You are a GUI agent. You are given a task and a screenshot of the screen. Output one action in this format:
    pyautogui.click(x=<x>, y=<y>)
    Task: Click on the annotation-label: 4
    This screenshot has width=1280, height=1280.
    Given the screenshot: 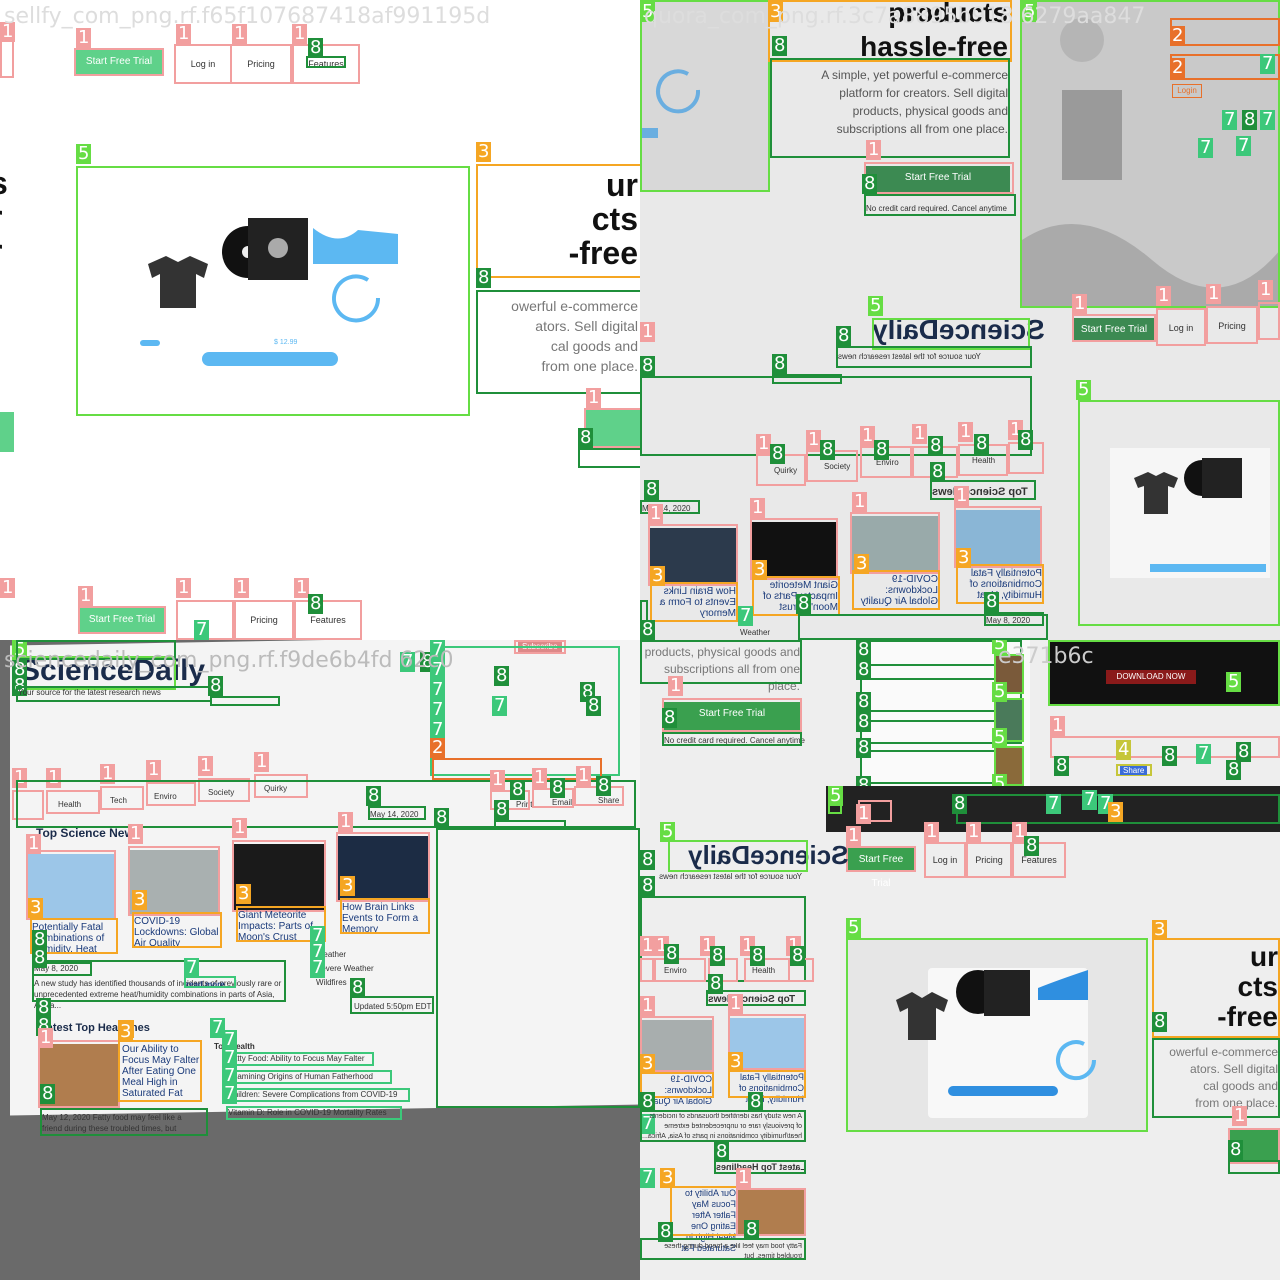 What is the action you would take?
    pyautogui.click(x=1124, y=749)
    